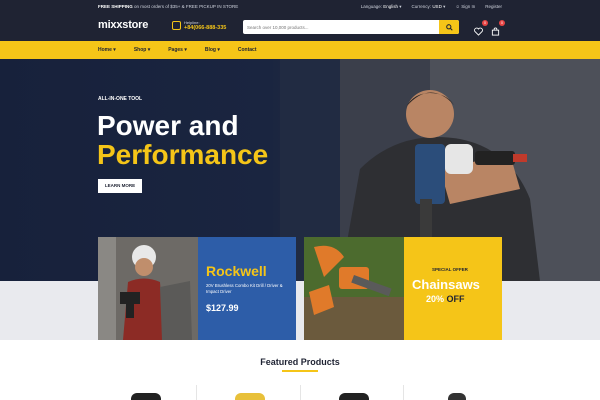 The width and height of the screenshot is (600, 400). Describe the element at coordinates (371, 6) in the screenshot. I see `language-label: Language:` at that location.